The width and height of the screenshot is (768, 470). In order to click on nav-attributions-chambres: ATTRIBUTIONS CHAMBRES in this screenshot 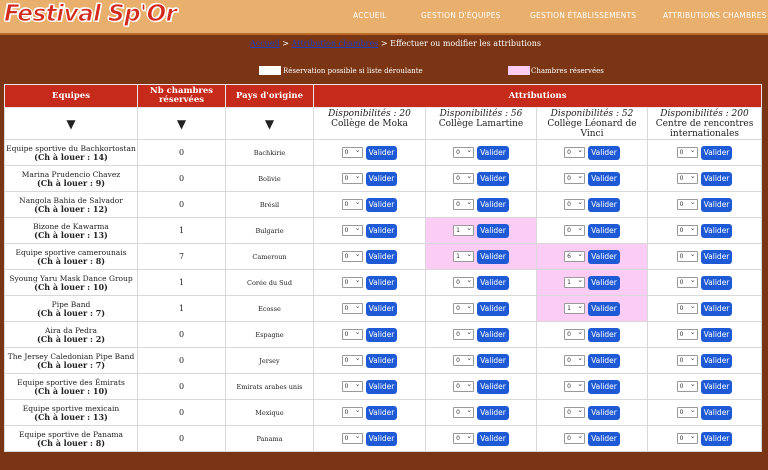, I will do `click(715, 15)`.